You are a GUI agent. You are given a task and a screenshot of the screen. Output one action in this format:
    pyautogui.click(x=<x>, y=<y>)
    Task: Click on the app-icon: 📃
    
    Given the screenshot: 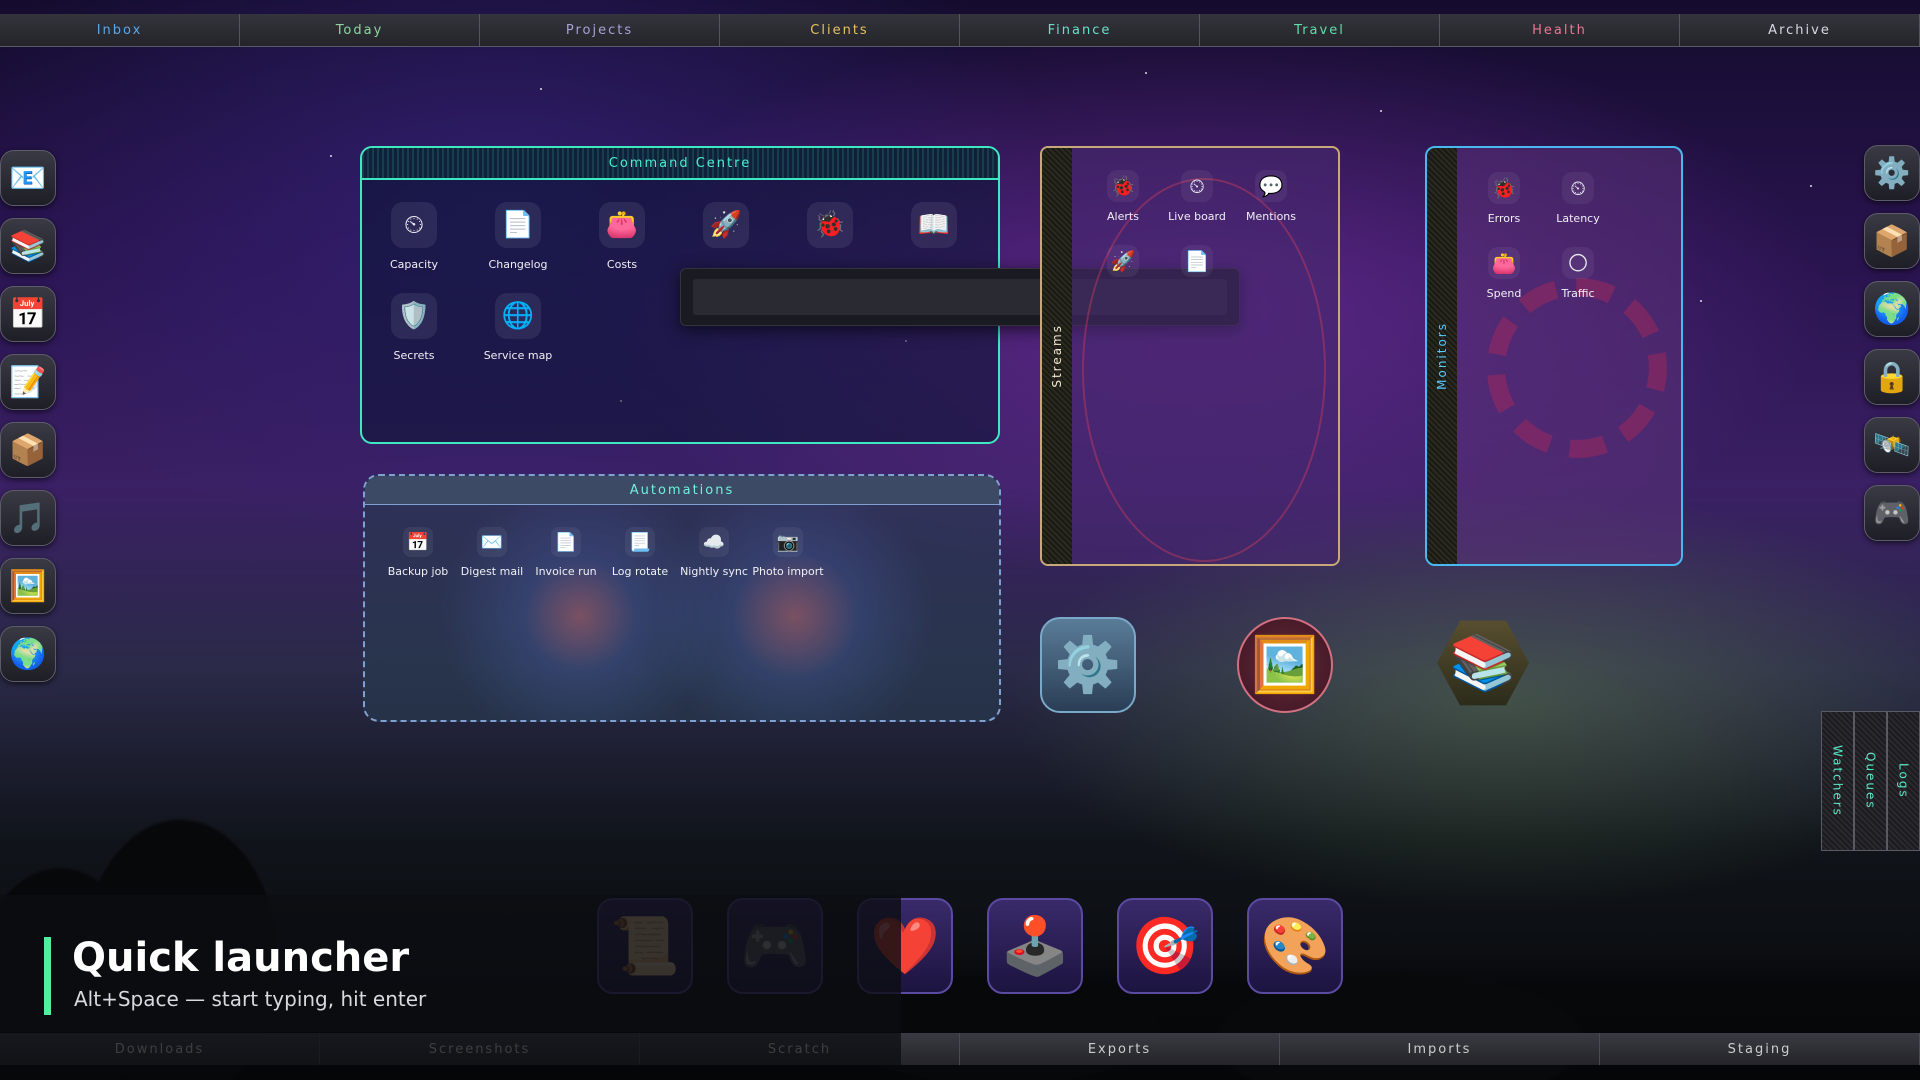 What is the action you would take?
    pyautogui.click(x=640, y=542)
    